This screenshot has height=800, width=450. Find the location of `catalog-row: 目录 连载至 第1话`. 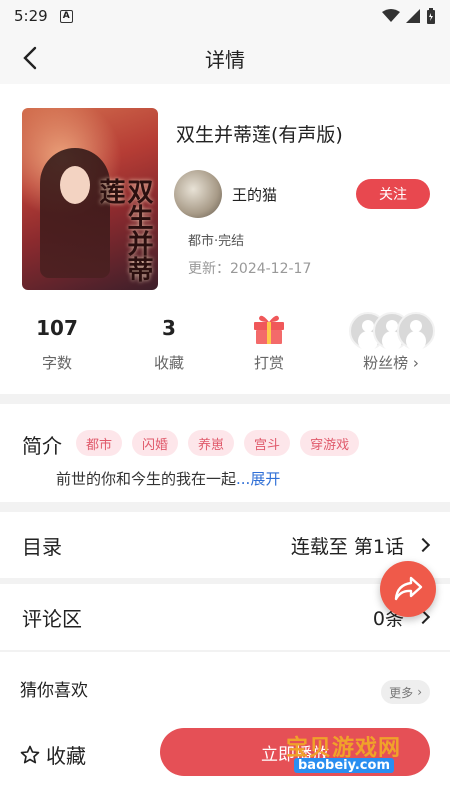

catalog-row: 目录 连载至 第1话 is located at coordinates (225, 545).